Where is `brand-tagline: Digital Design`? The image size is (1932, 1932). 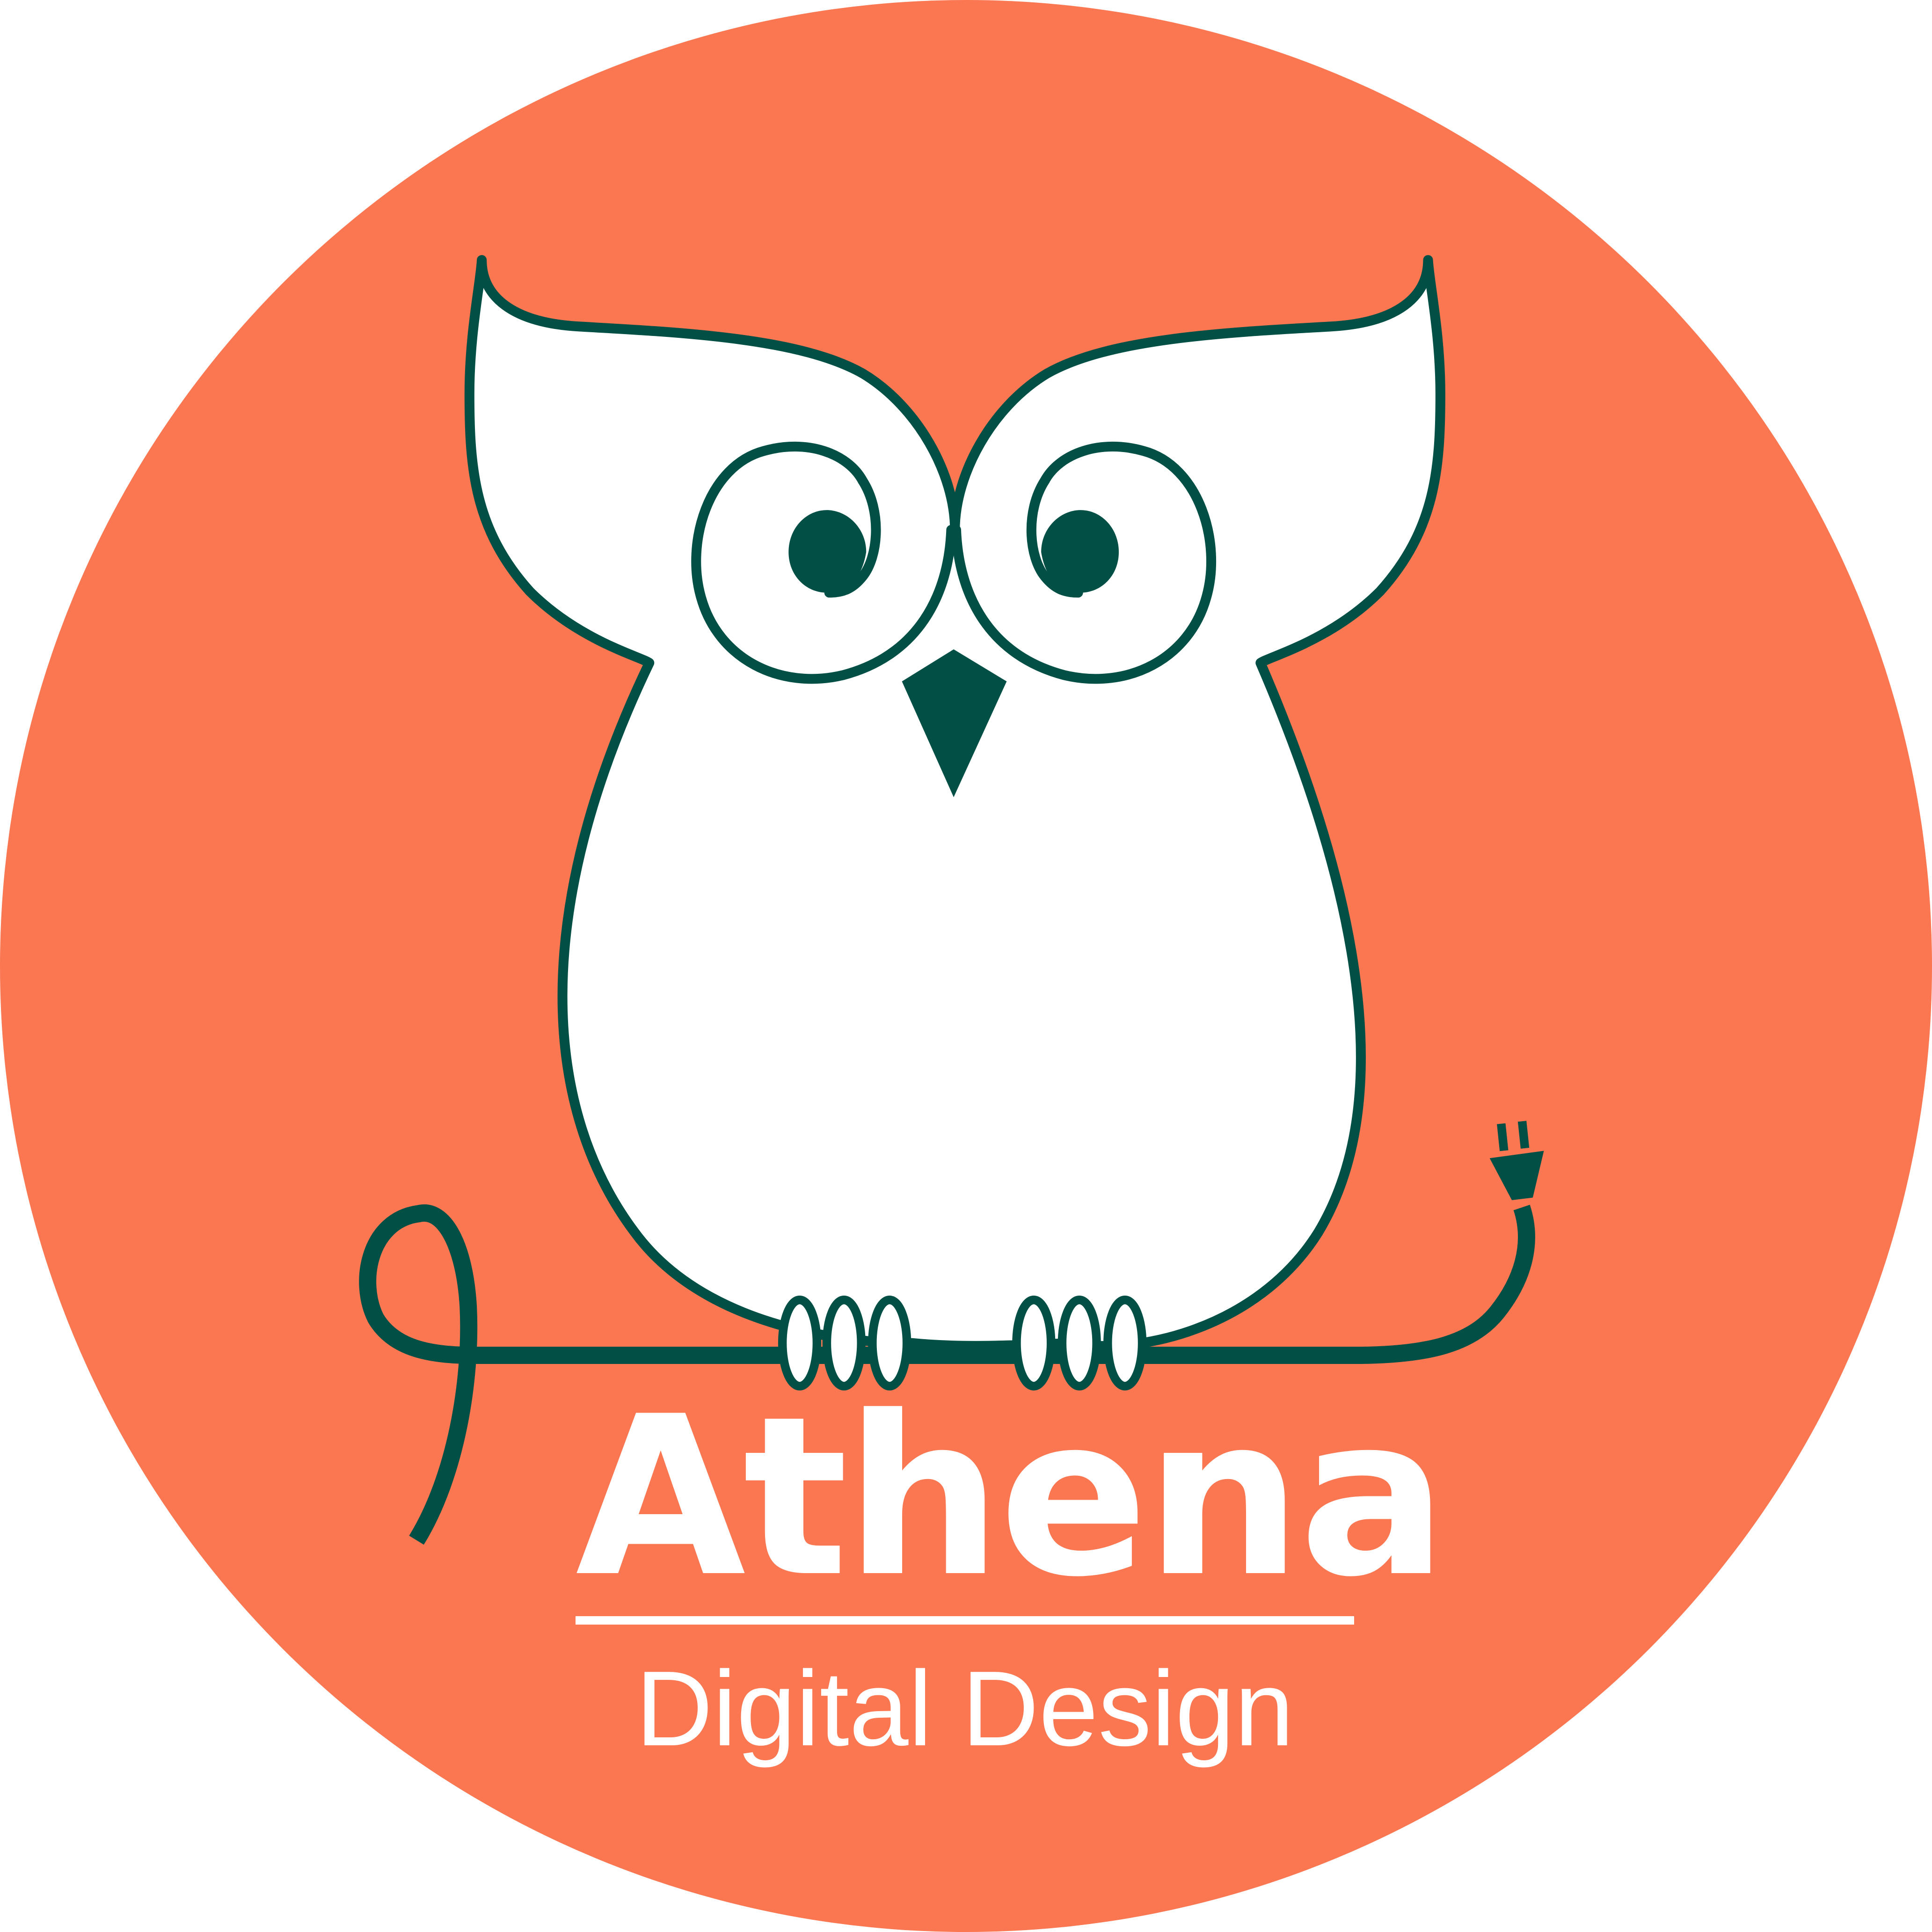 brand-tagline: Digital Design is located at coordinates (964, 1708).